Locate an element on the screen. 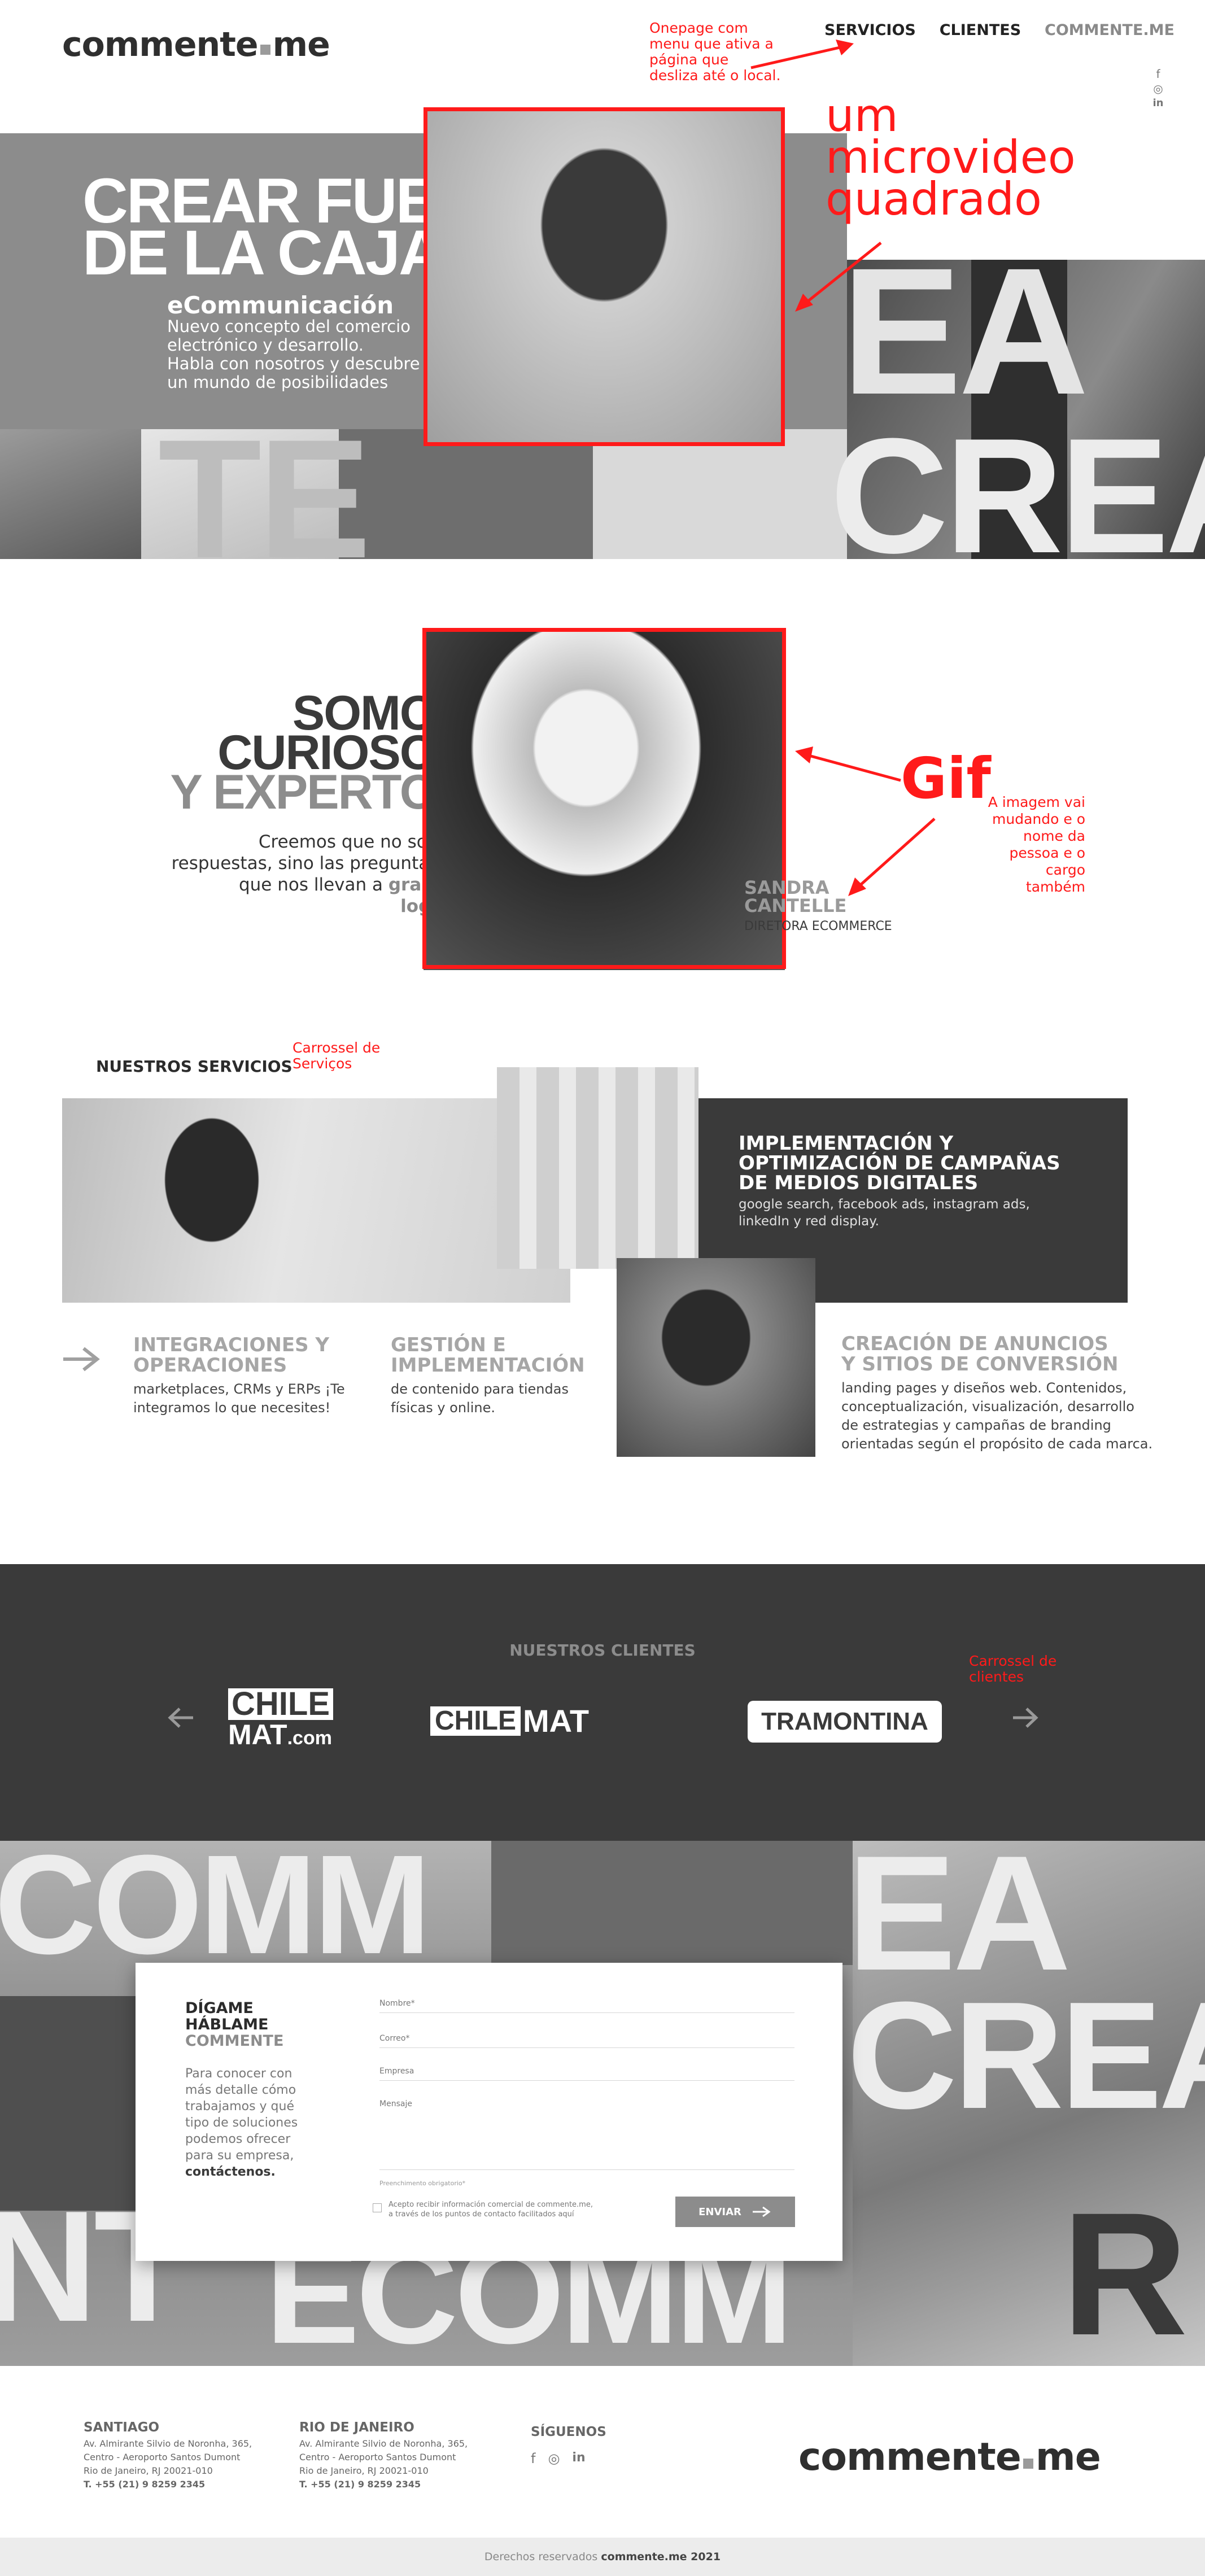 Image resolution: width=1205 pixels, height=2576 pixels. client-logo-tramontina: TRAMONTINA is located at coordinates (845, 1722).